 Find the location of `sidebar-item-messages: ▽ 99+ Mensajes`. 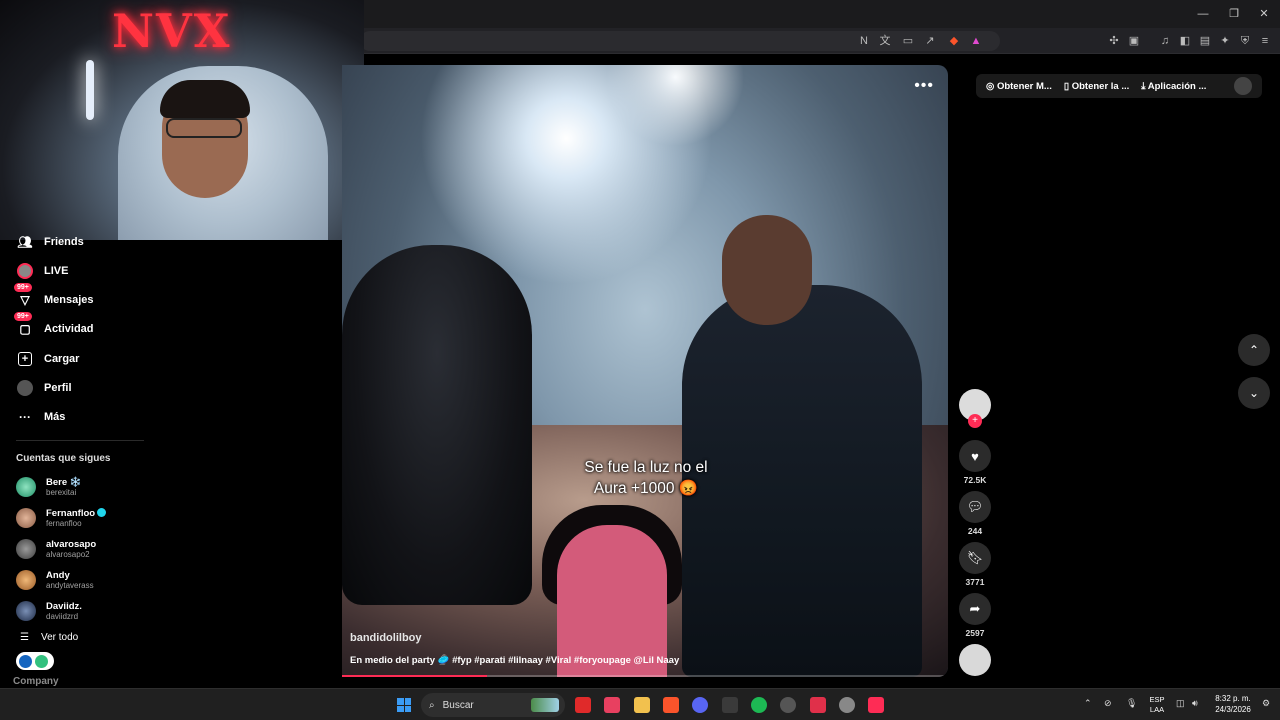

sidebar-item-messages: ▽ 99+ Mensajes is located at coordinates (54, 297).